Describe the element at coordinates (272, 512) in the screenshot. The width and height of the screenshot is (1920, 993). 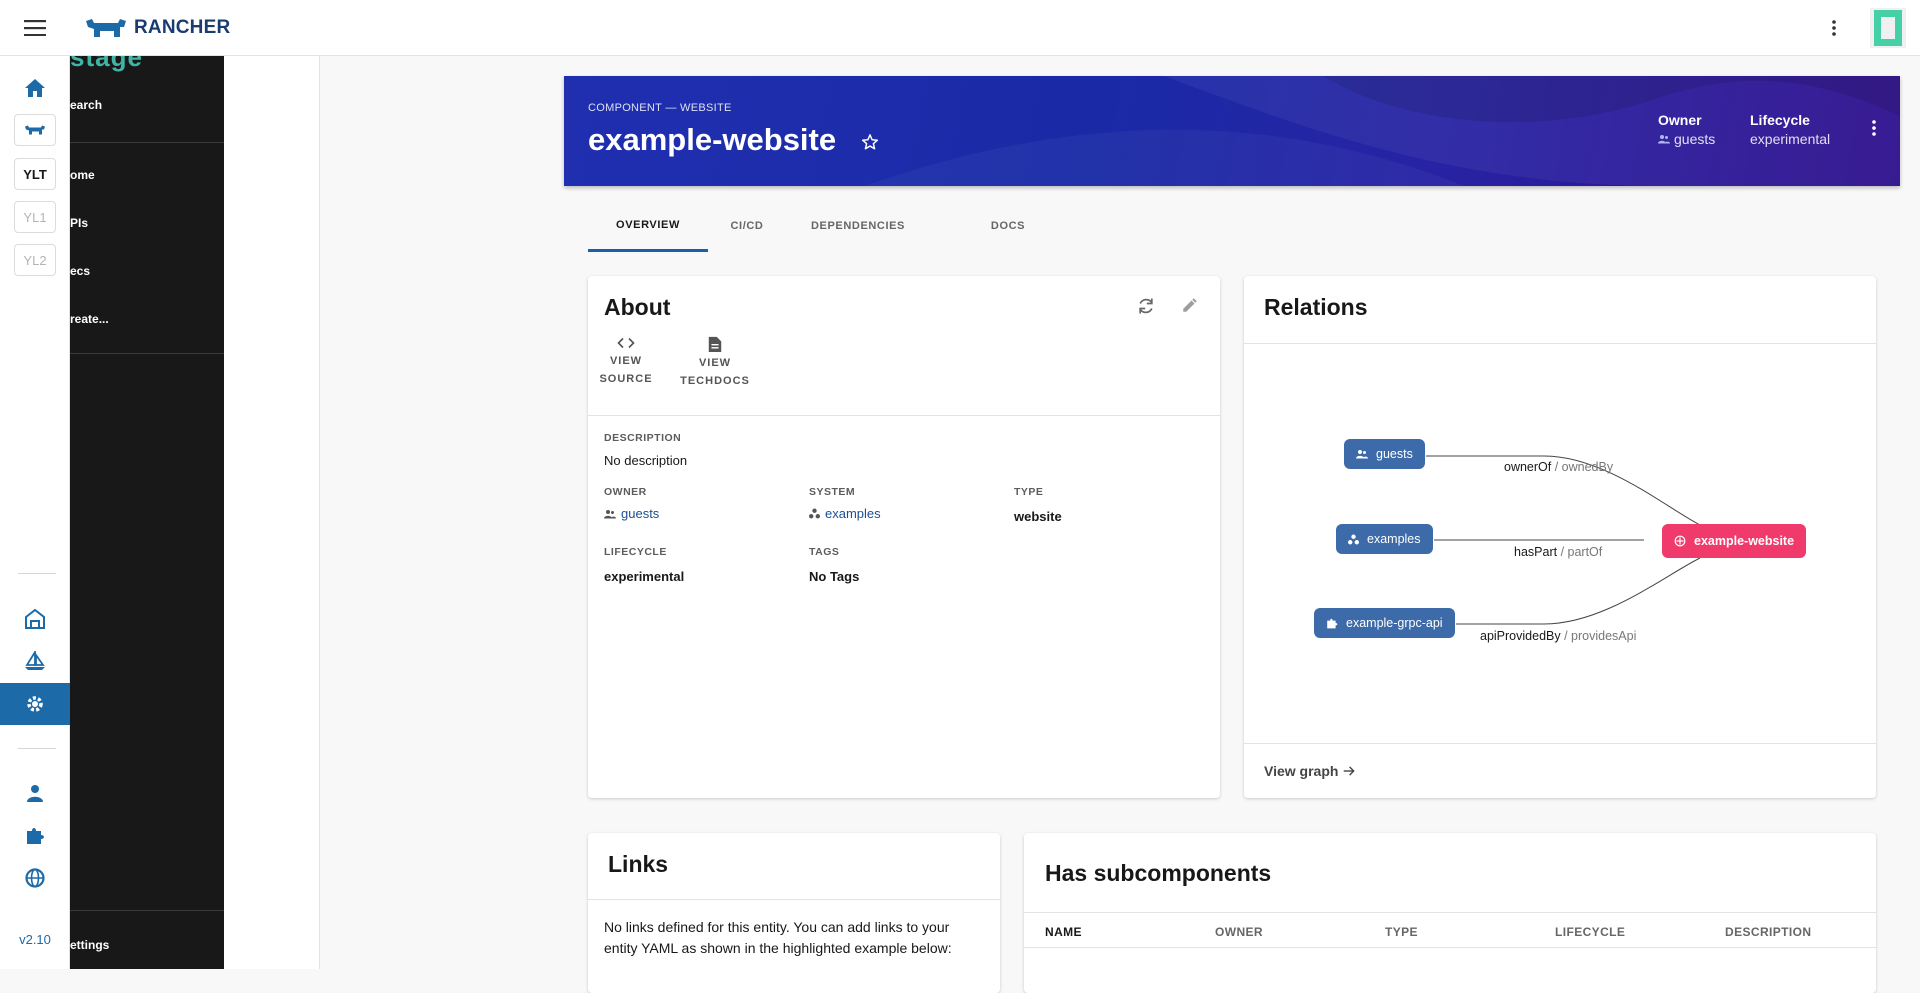
I see `content-gutter` at that location.